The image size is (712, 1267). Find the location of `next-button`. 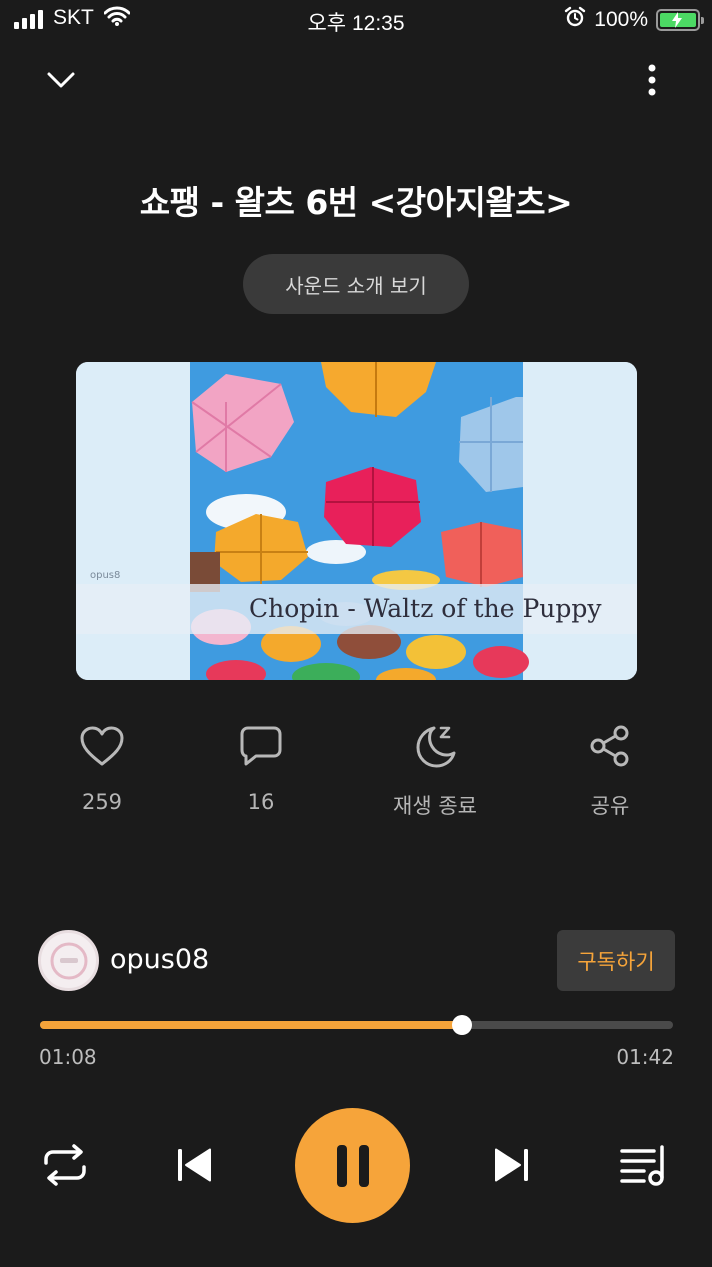

next-button is located at coordinates (512, 1165).